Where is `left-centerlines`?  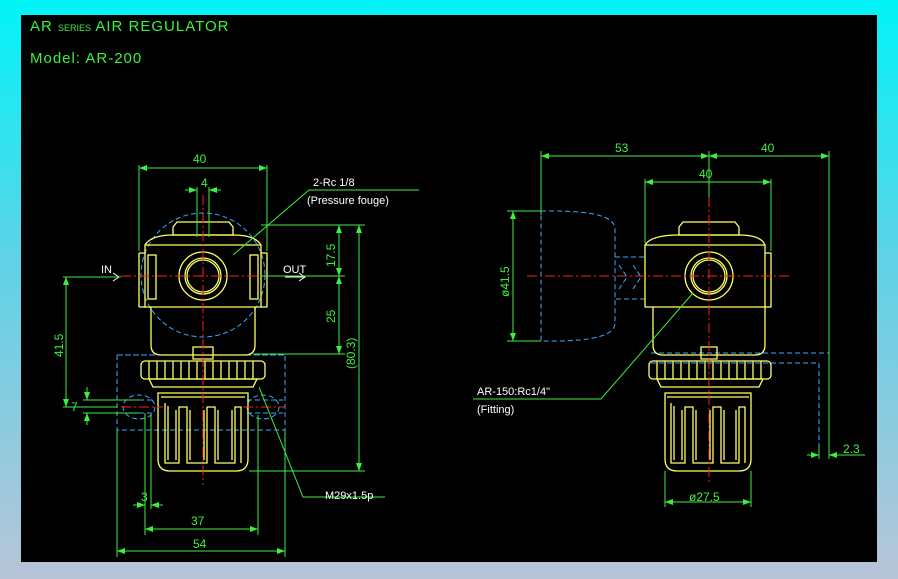
left-centerlines is located at coordinates (196, 340).